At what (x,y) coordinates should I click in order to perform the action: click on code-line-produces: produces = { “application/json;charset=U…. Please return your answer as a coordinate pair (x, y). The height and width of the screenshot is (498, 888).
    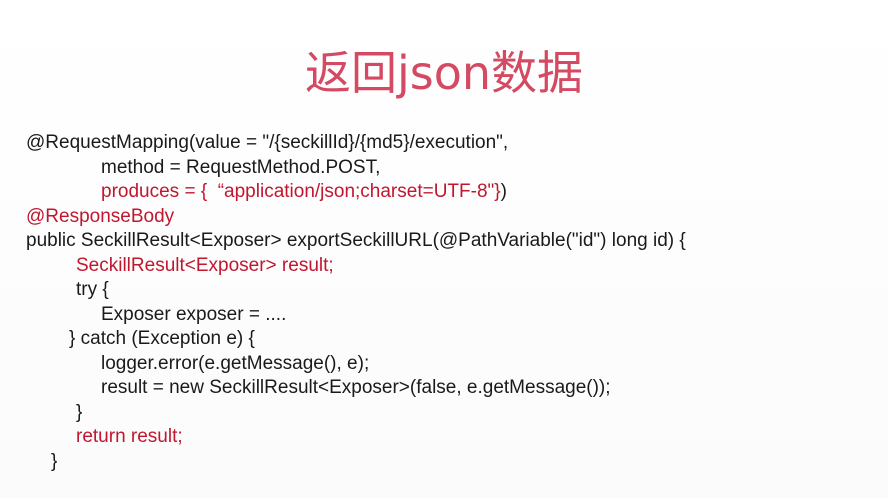
    Looking at the image, I should click on (356, 192).